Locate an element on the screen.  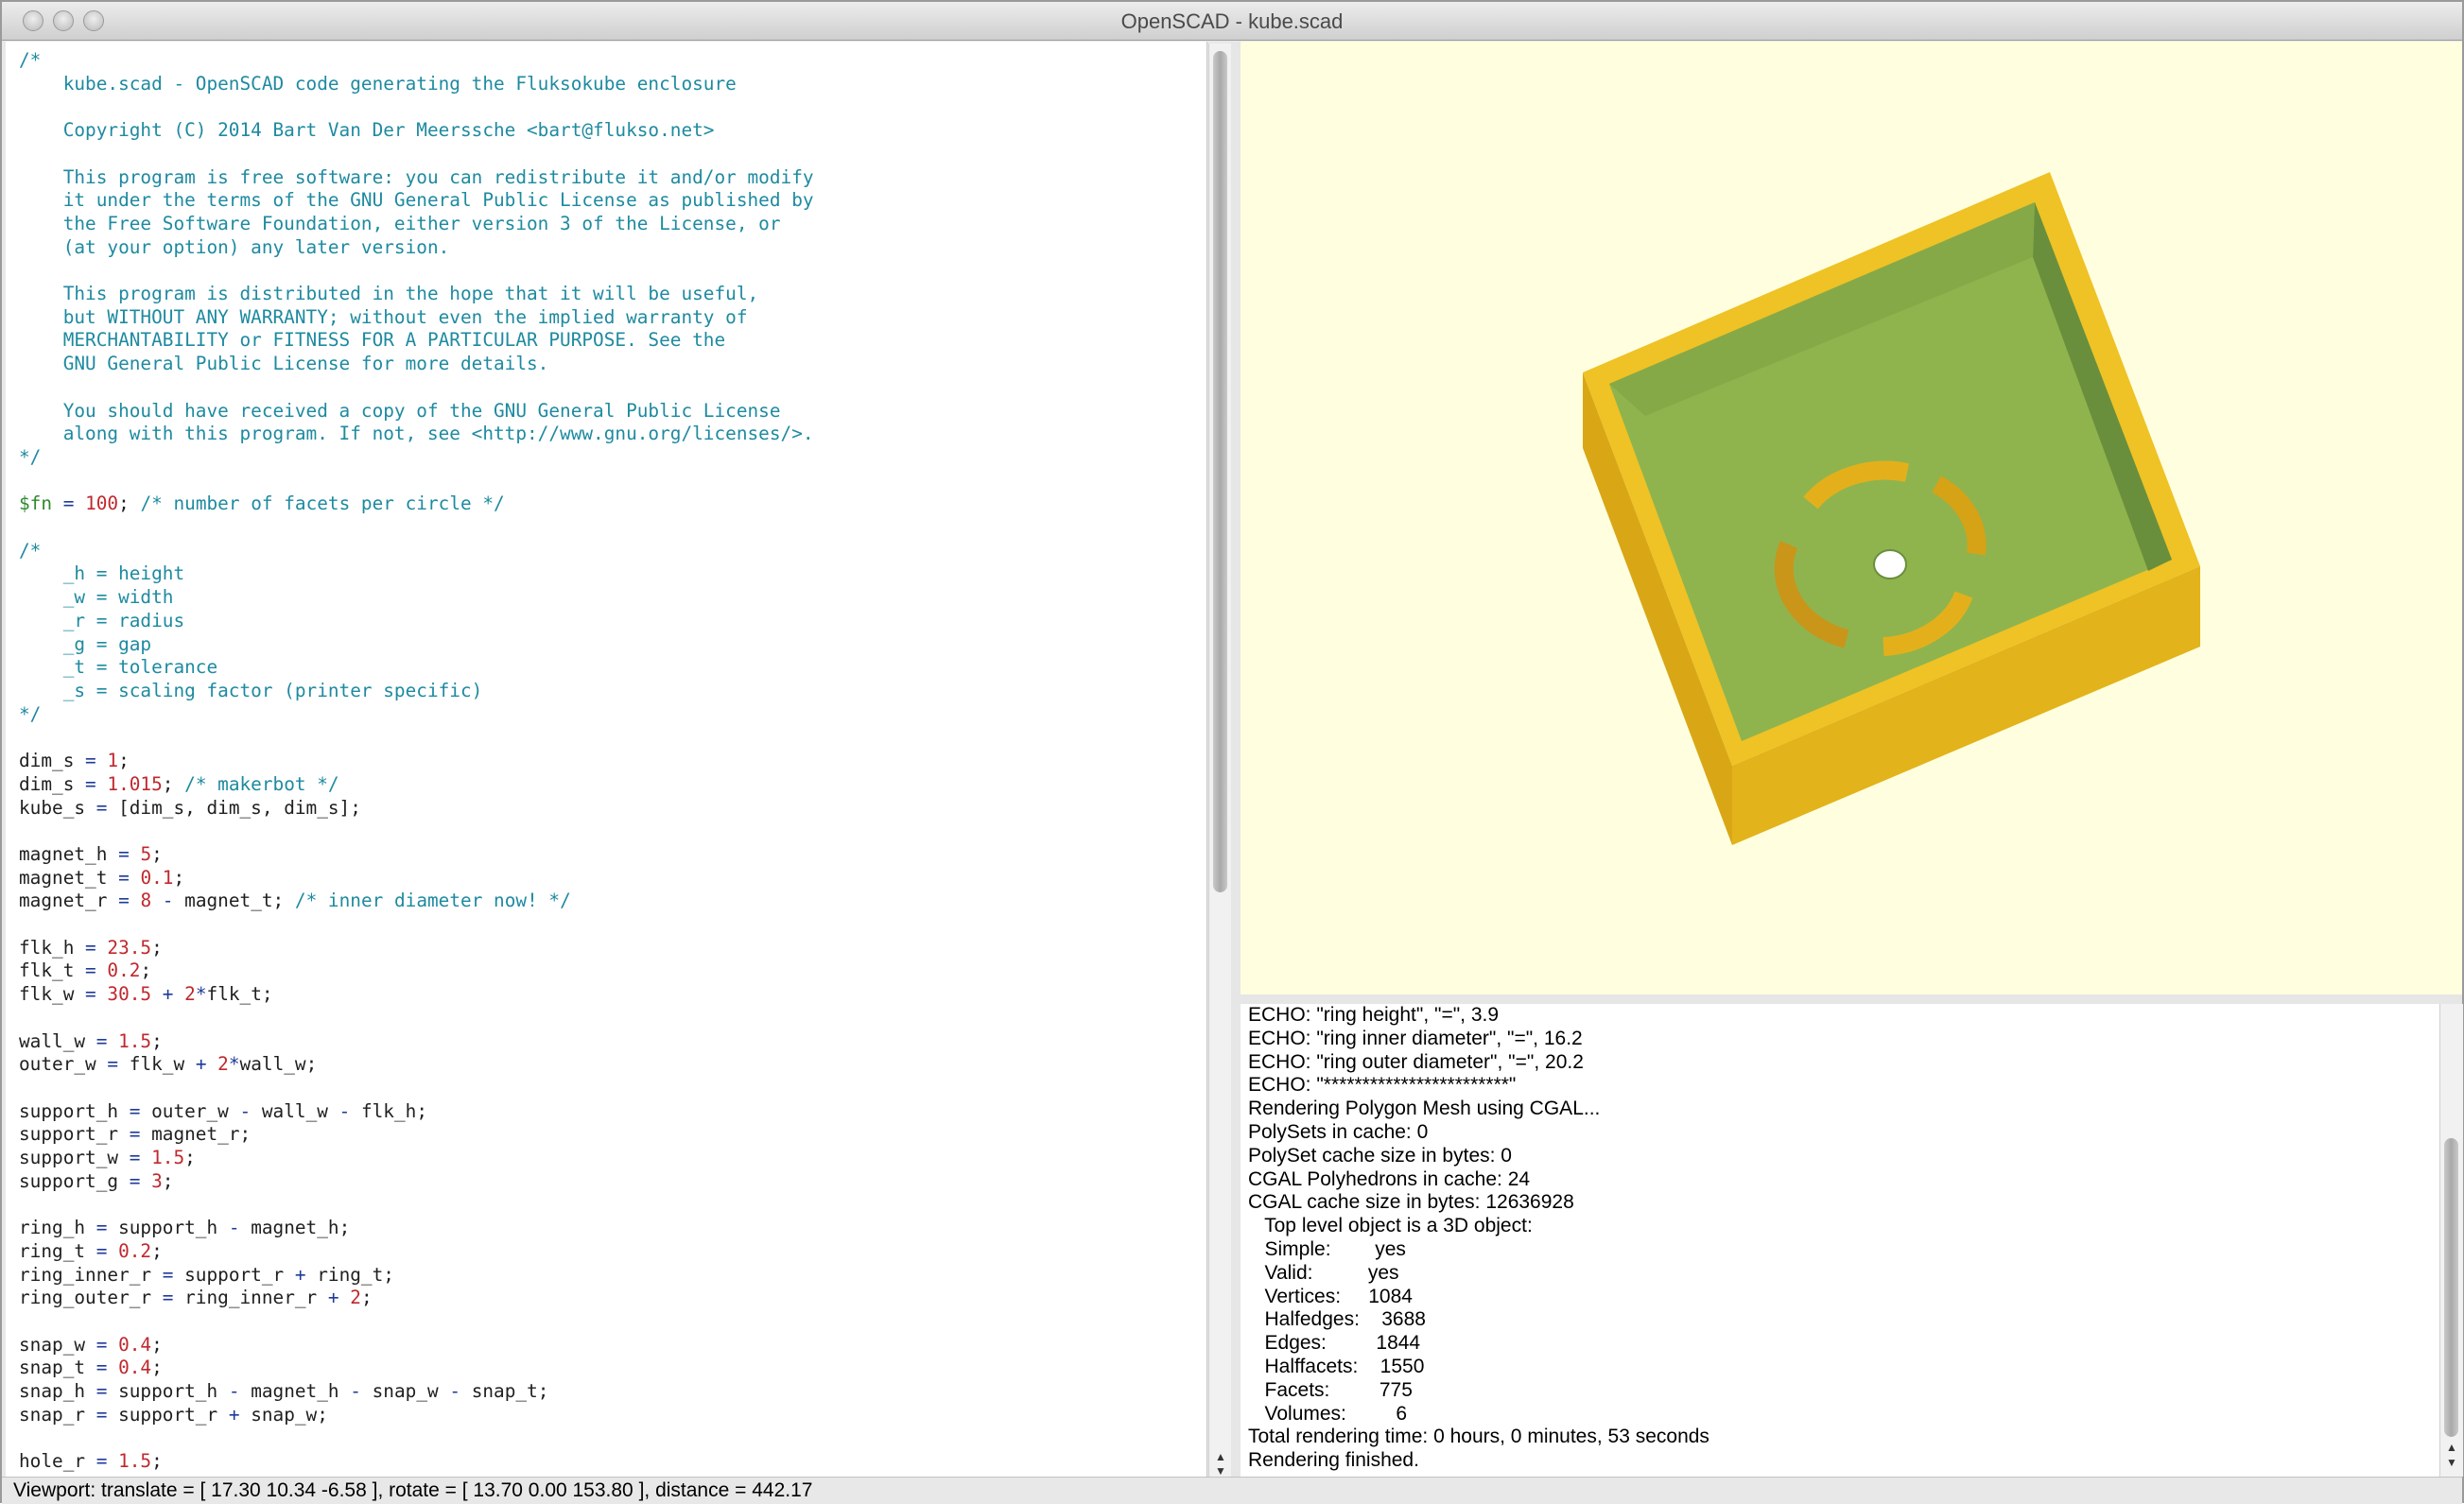
code-token: support_w is located at coordinates (69, 1158).